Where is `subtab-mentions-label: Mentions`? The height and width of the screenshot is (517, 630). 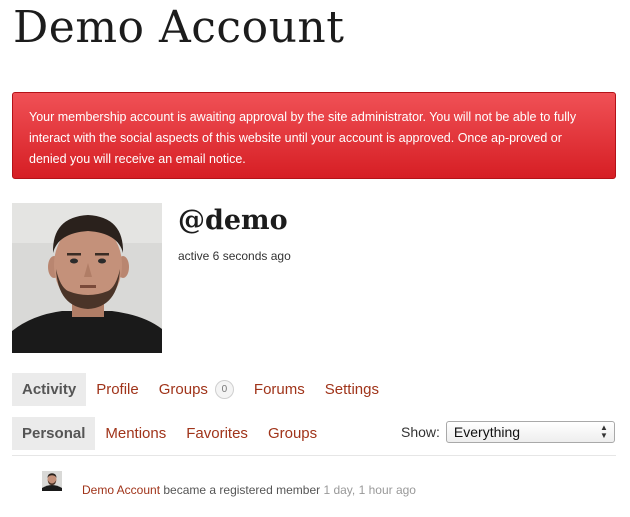 subtab-mentions-label: Mentions is located at coordinates (136, 433).